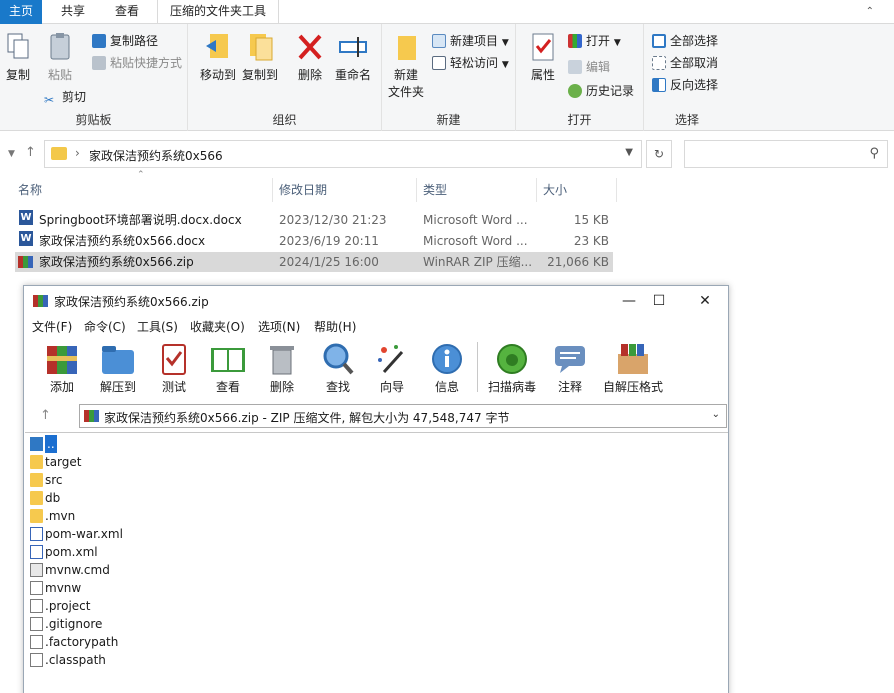 Image resolution: width=894 pixels, height=693 pixels. Describe the element at coordinates (137, 63) in the screenshot. I see `paste-shortcut-button: 粘贴快捷方式` at that location.